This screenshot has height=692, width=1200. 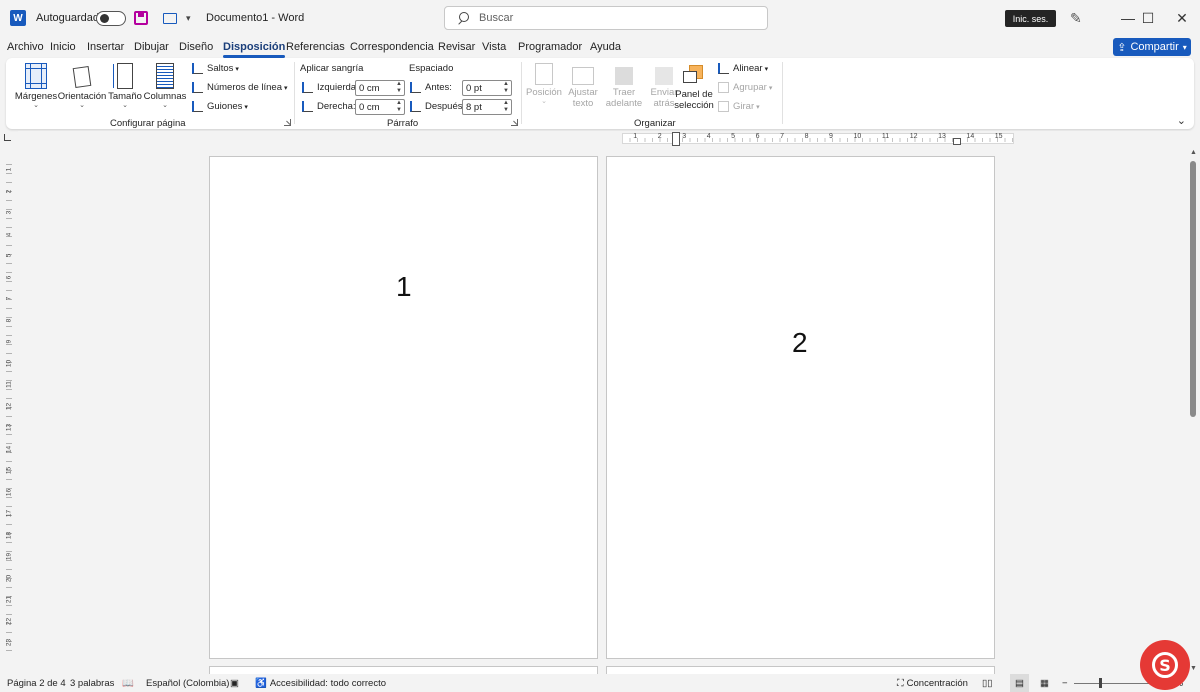 I want to click on page-setup-dialog-launcher-icon, so click(x=287, y=122).